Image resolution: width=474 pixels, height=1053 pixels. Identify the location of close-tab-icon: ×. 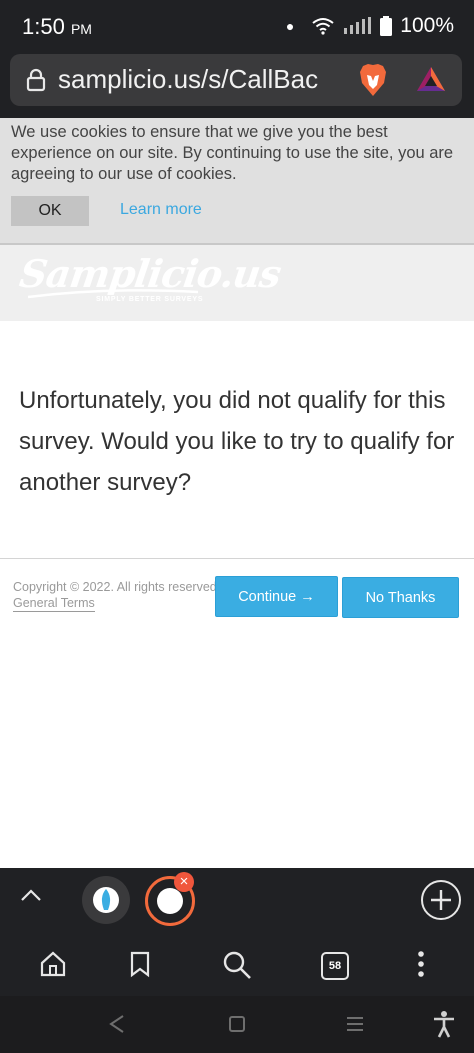
(184, 882).